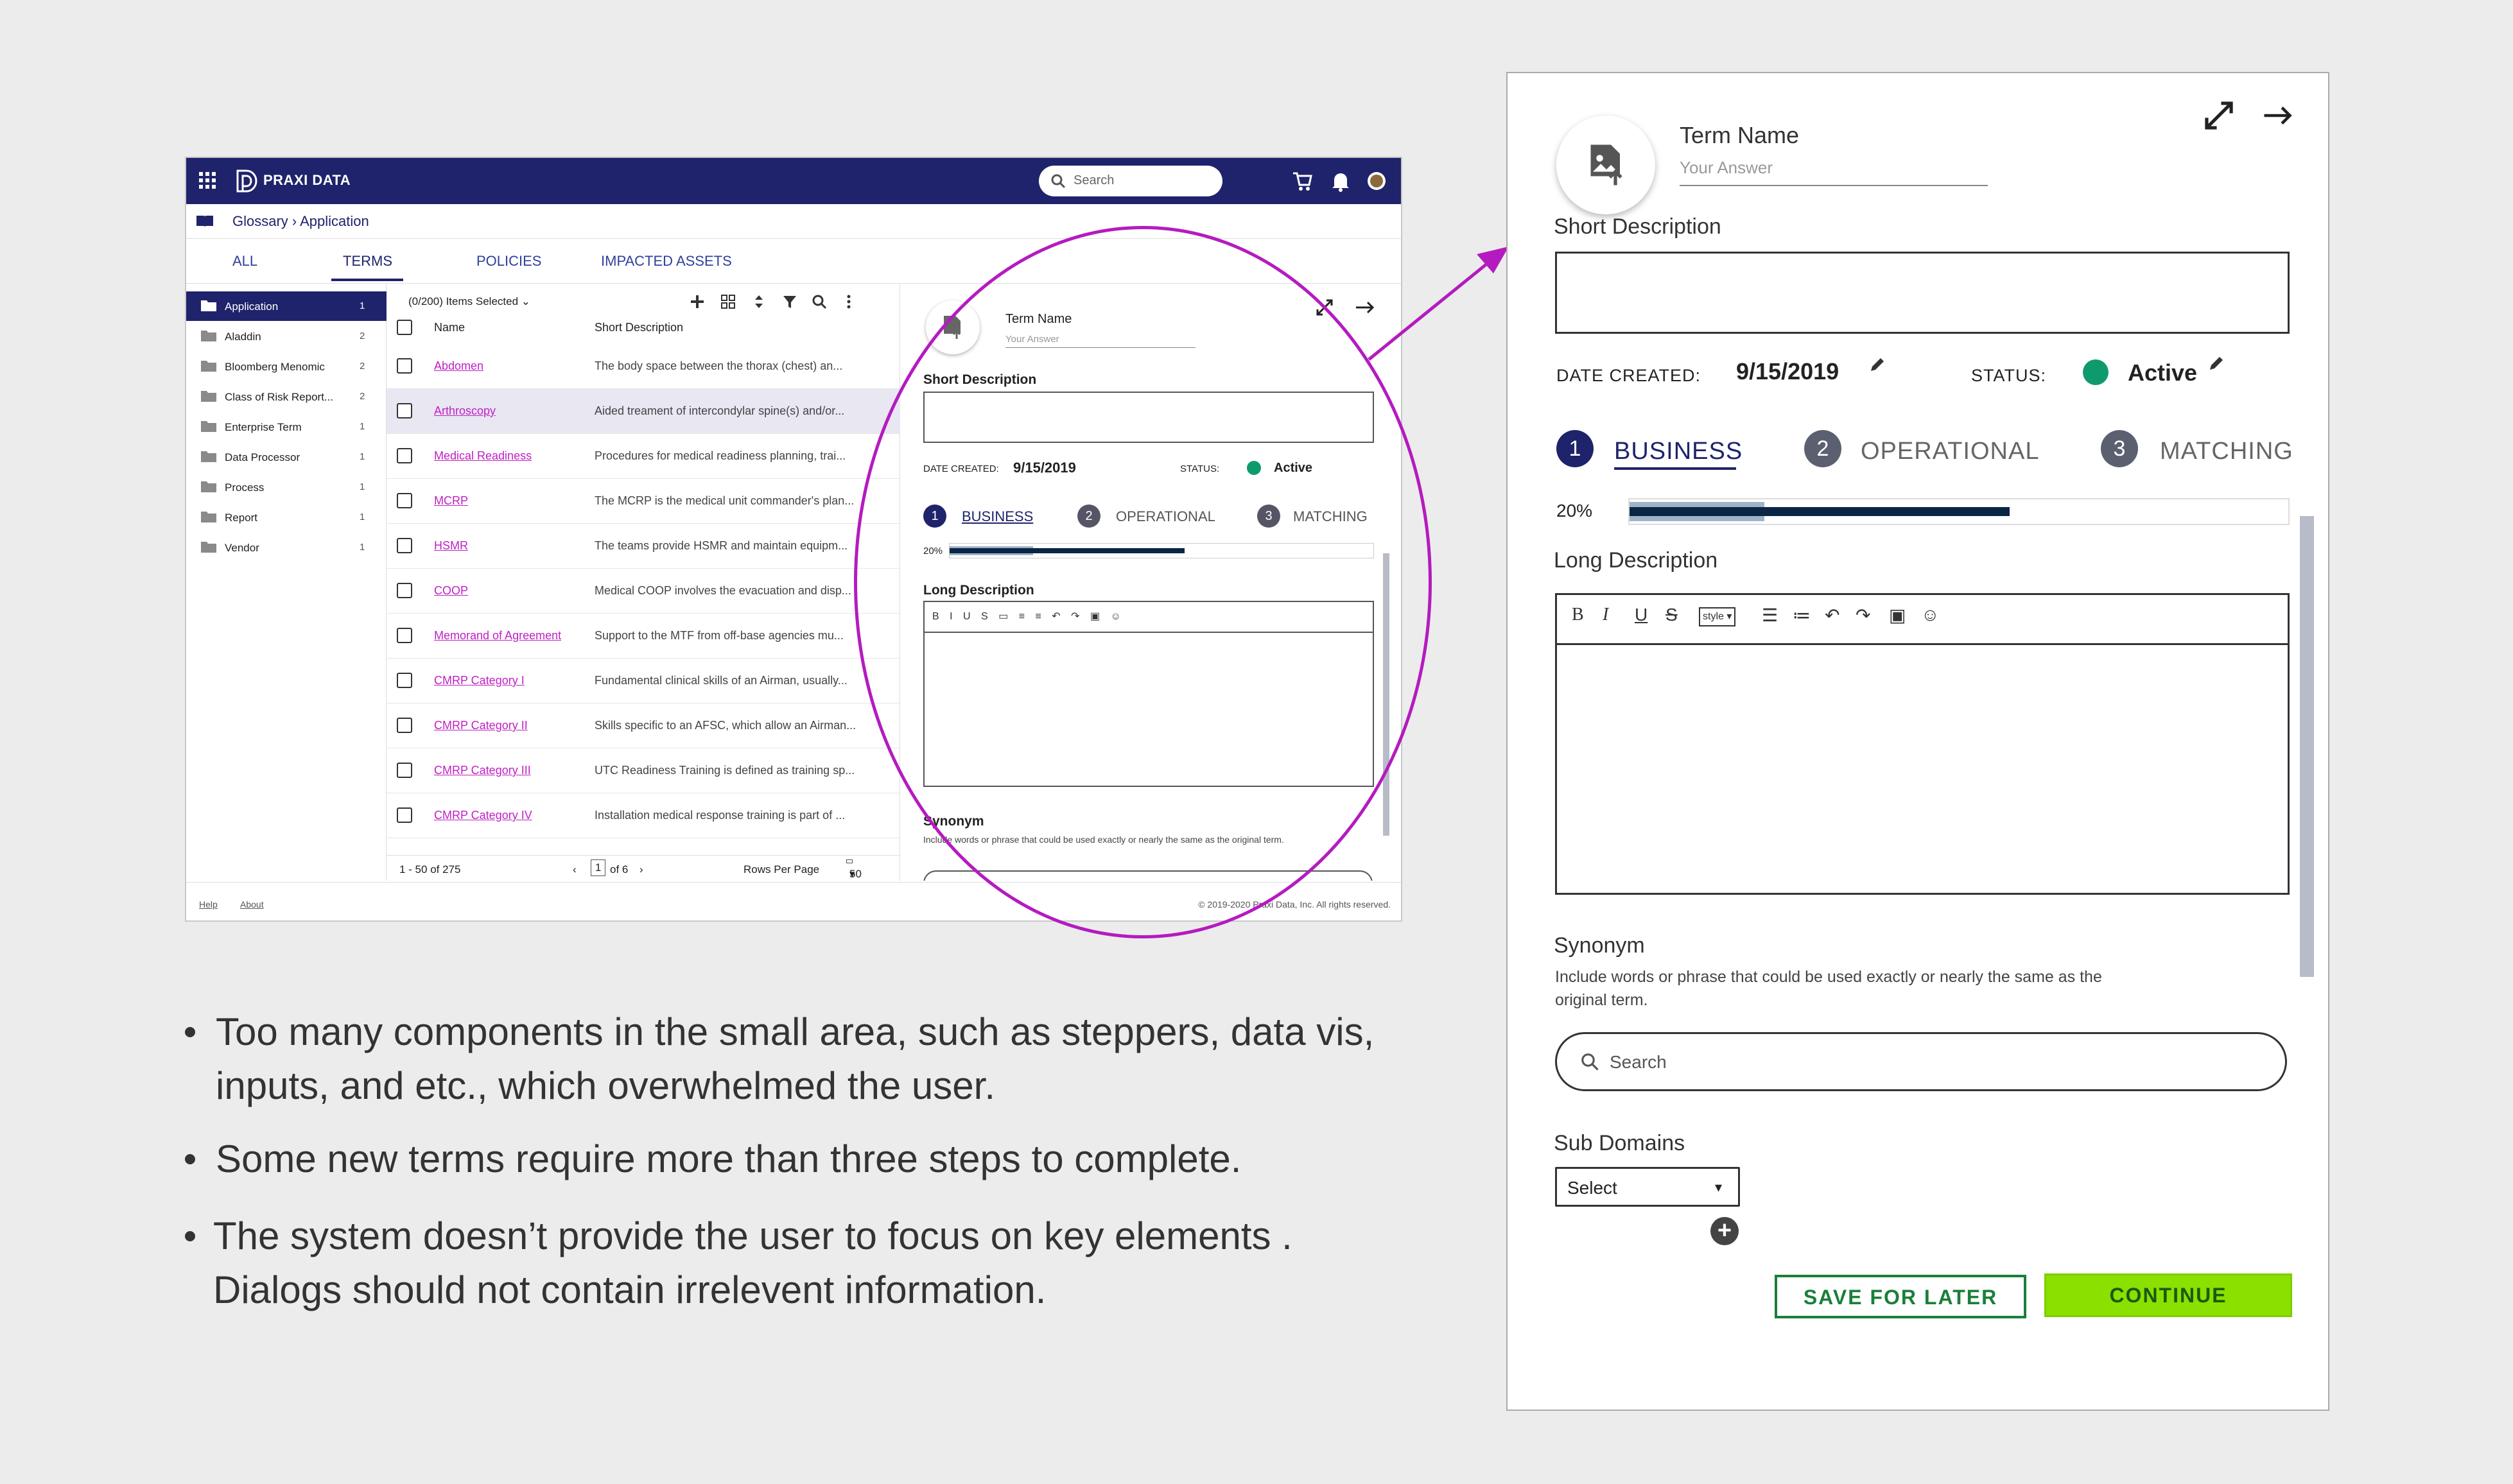 The width and height of the screenshot is (2513, 1484). What do you see at coordinates (728, 302) in the screenshot?
I see `grid-view-icon` at bounding box center [728, 302].